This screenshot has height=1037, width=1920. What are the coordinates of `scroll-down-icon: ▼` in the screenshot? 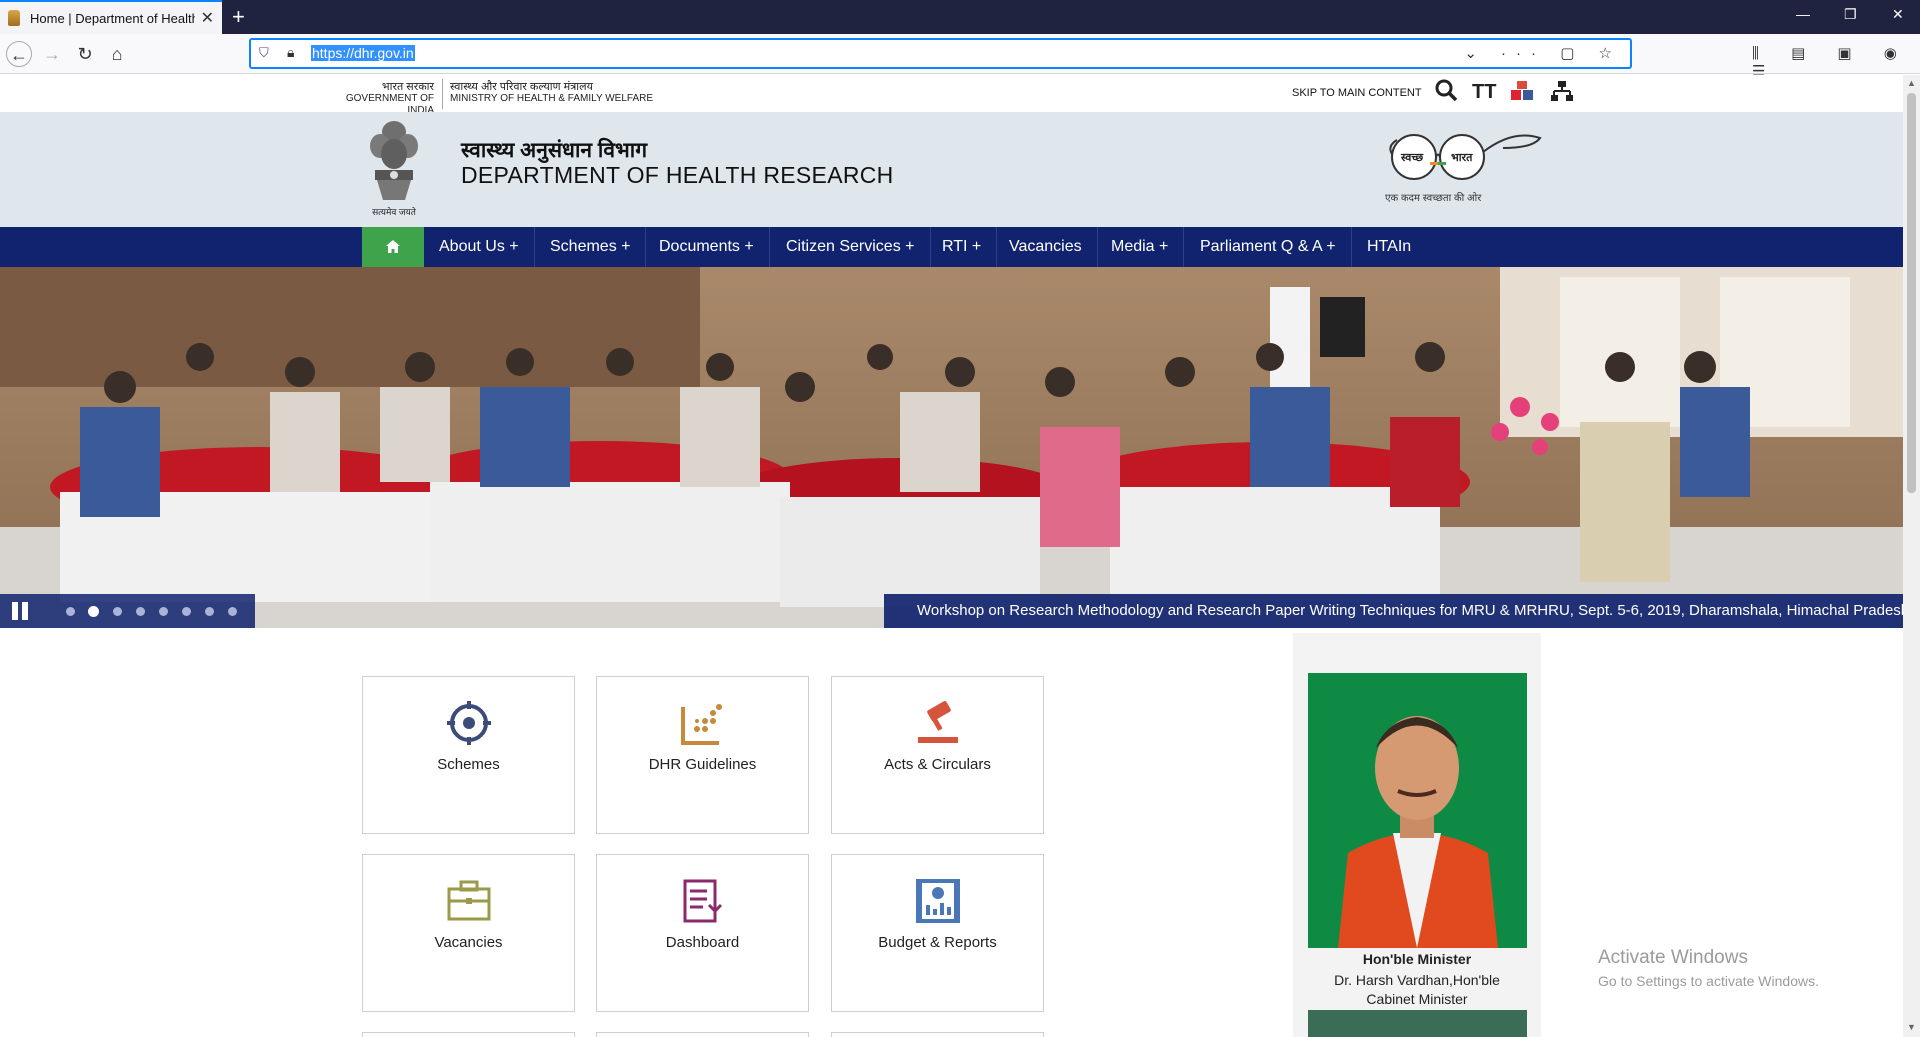 It's located at (1911, 1027).